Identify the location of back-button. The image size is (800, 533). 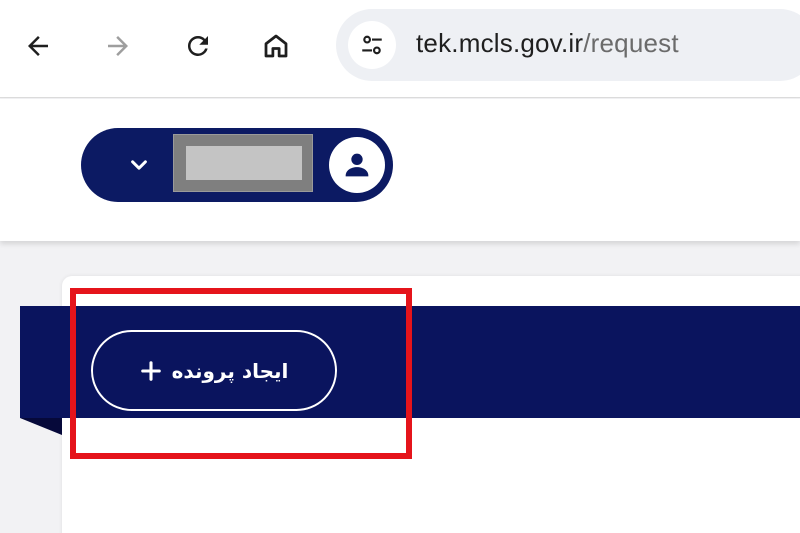
(38, 46).